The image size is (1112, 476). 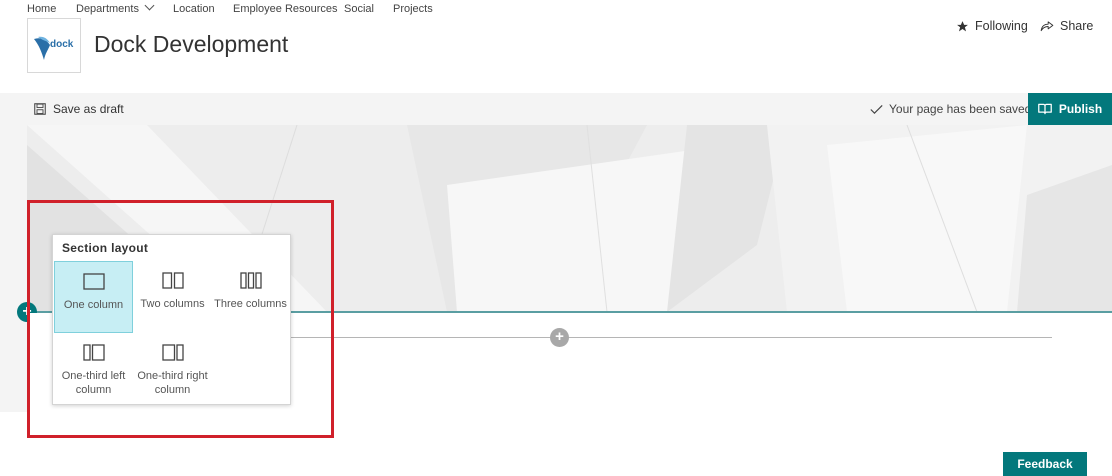 What do you see at coordinates (172, 383) in the screenshot?
I see `layout-option-label: One-third right column` at bounding box center [172, 383].